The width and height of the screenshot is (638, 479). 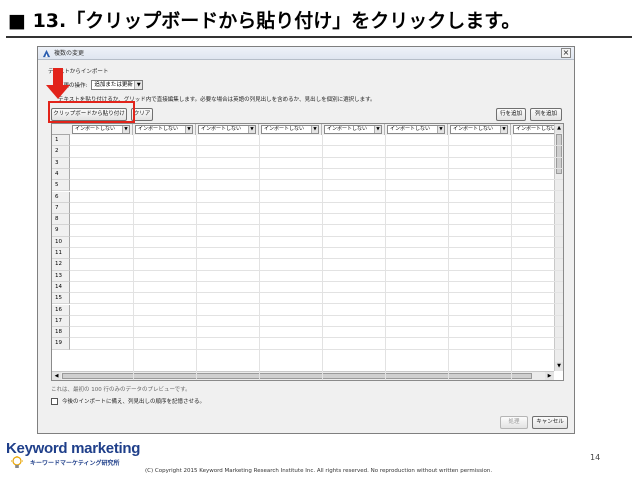 What do you see at coordinates (61, 163) in the screenshot?
I see `row-header: 3` at bounding box center [61, 163].